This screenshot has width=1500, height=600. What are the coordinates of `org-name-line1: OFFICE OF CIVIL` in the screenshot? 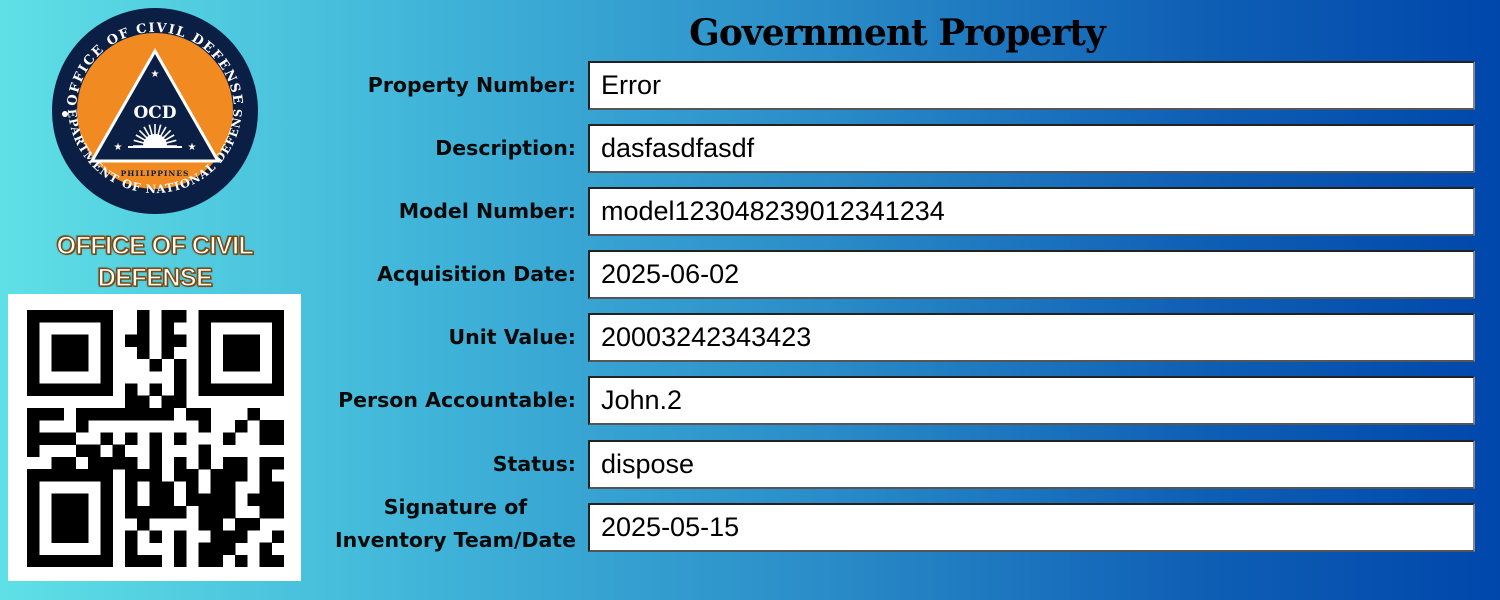 It's located at (155, 245).